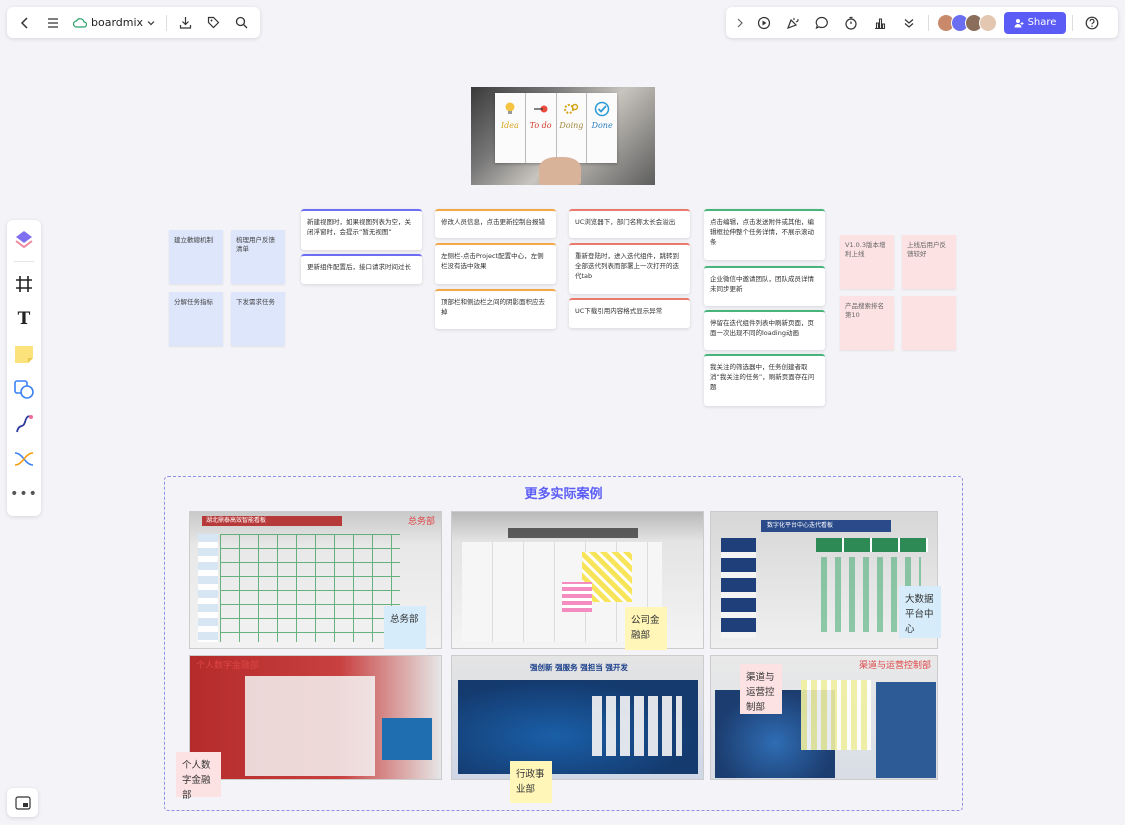 The image size is (1125, 825). Describe the element at coordinates (24, 284) in the screenshot. I see `frame-tool-icon` at that location.